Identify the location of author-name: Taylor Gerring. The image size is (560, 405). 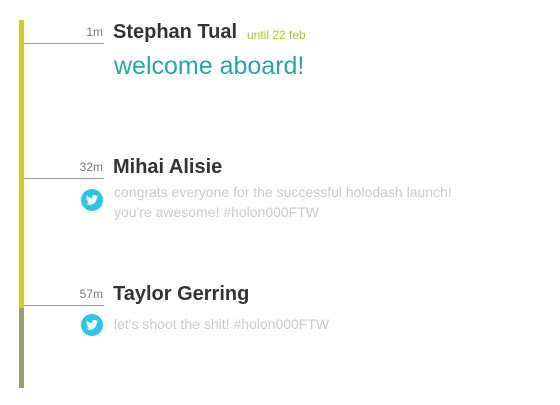
(181, 294).